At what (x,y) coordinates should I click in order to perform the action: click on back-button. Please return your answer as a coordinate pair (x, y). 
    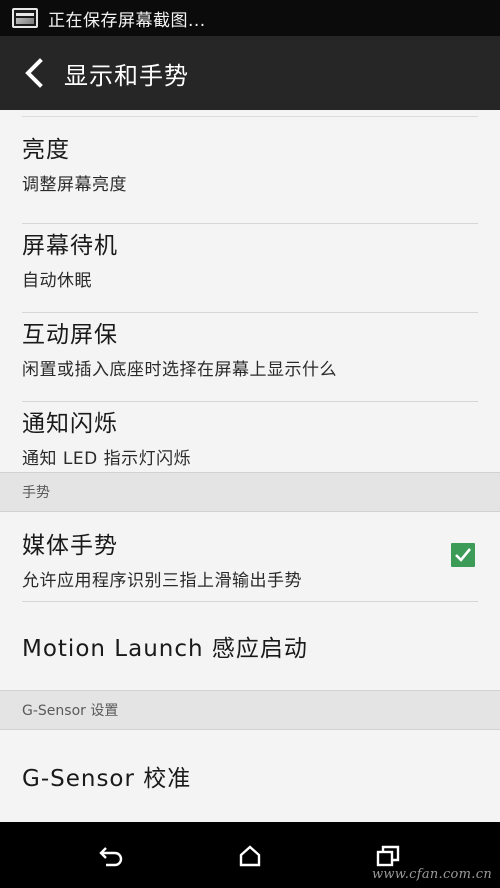
    Looking at the image, I should click on (30, 73).